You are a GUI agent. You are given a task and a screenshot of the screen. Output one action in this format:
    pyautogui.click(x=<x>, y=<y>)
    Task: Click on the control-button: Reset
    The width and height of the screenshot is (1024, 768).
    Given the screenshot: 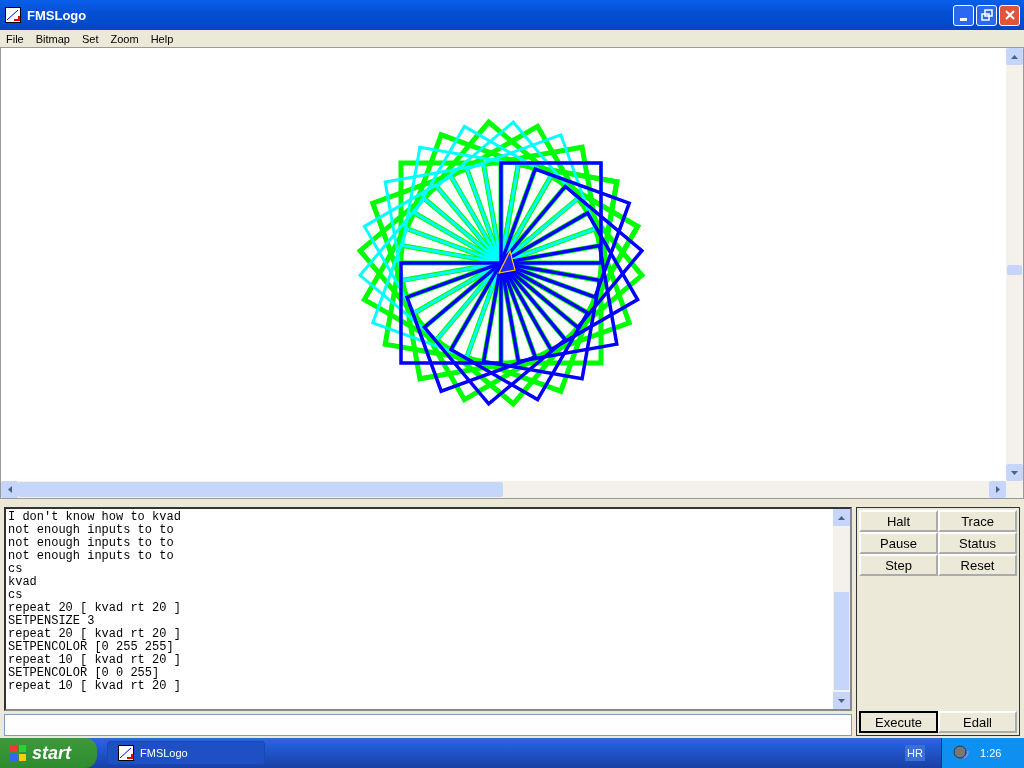 What is the action you would take?
    pyautogui.click(x=977, y=565)
    